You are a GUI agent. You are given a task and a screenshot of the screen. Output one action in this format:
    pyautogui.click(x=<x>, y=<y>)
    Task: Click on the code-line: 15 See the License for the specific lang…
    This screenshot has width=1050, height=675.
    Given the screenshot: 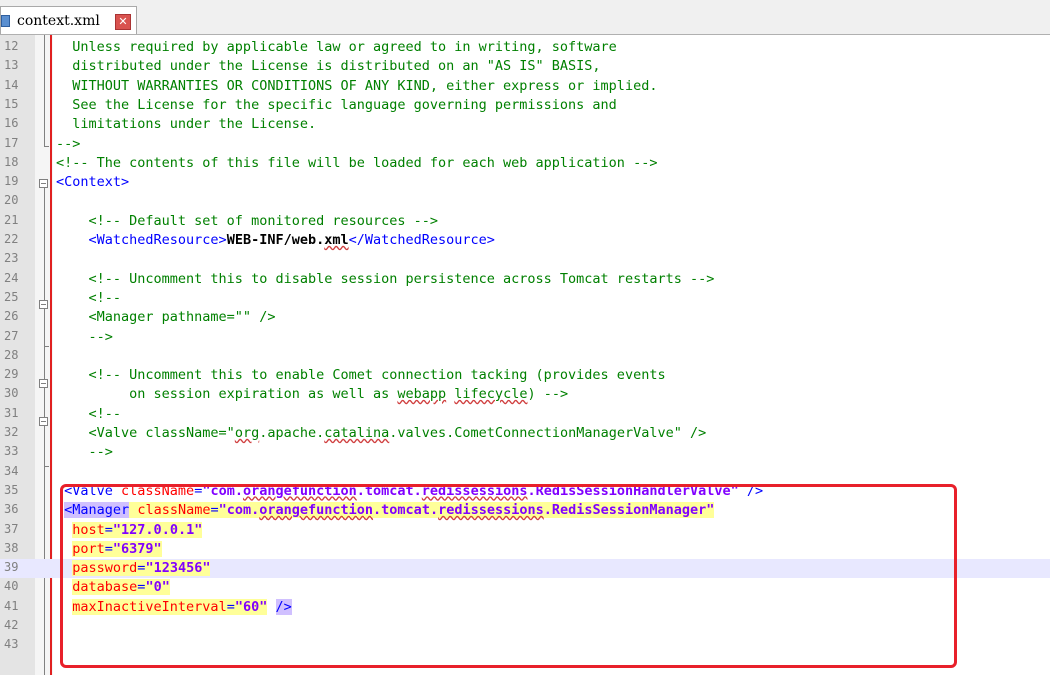 What is the action you would take?
    pyautogui.click(x=525, y=105)
    